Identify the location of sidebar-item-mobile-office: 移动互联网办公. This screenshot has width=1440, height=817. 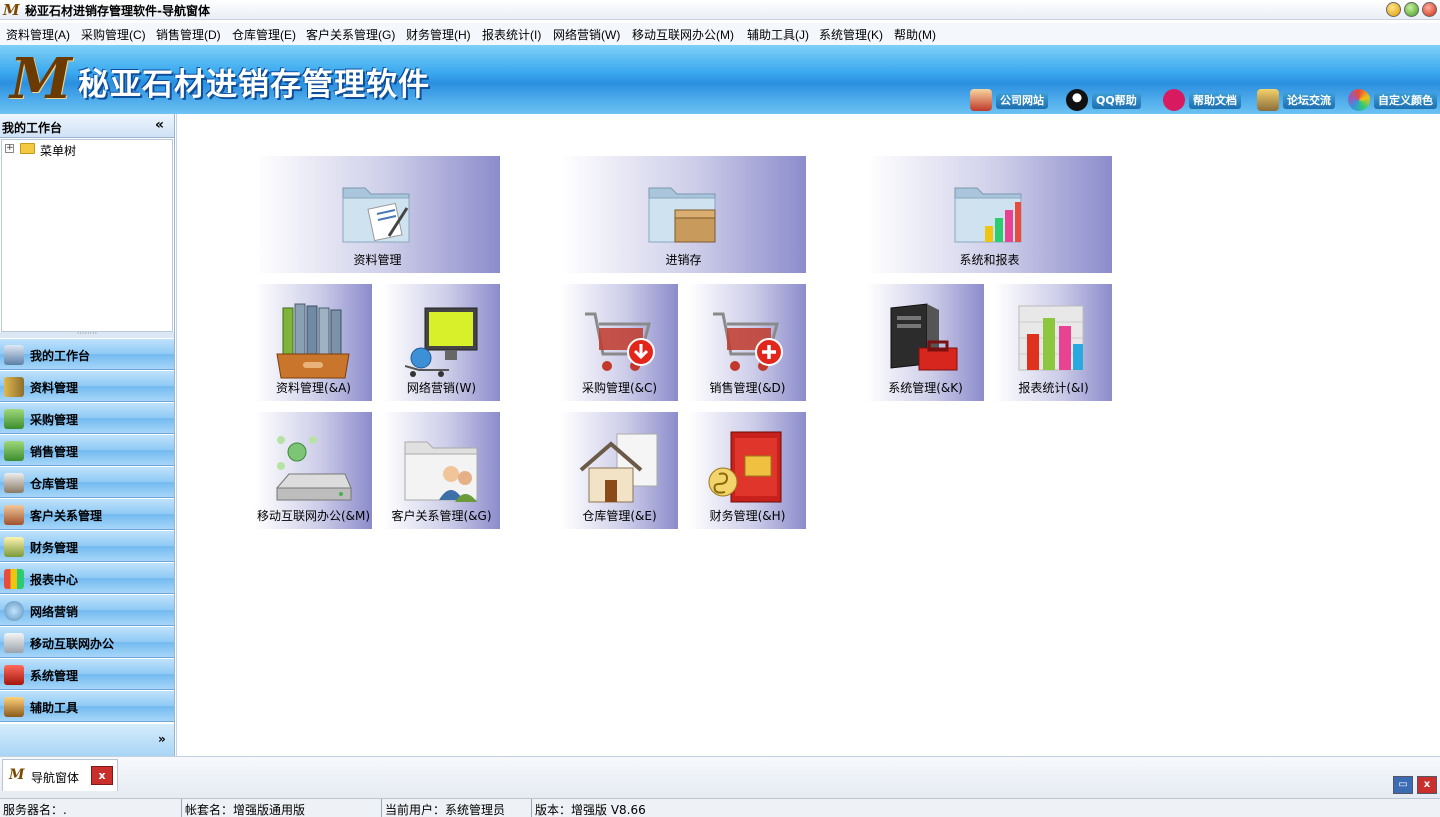
(87, 642).